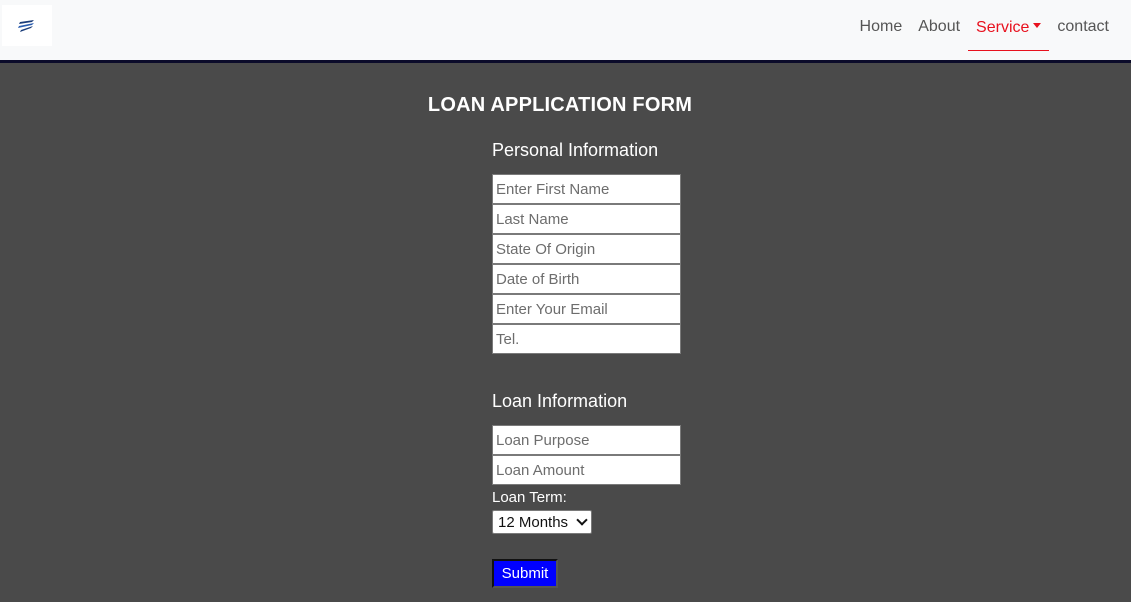 Image resolution: width=1131 pixels, height=602 pixels. Describe the element at coordinates (586, 309) in the screenshot. I see `email-input` at that location.